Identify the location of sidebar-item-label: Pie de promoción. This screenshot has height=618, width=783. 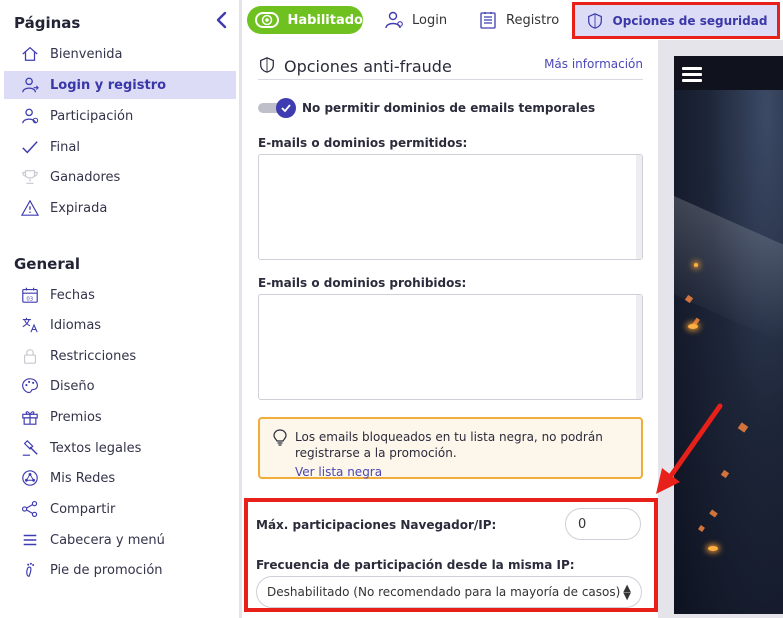
(106, 570).